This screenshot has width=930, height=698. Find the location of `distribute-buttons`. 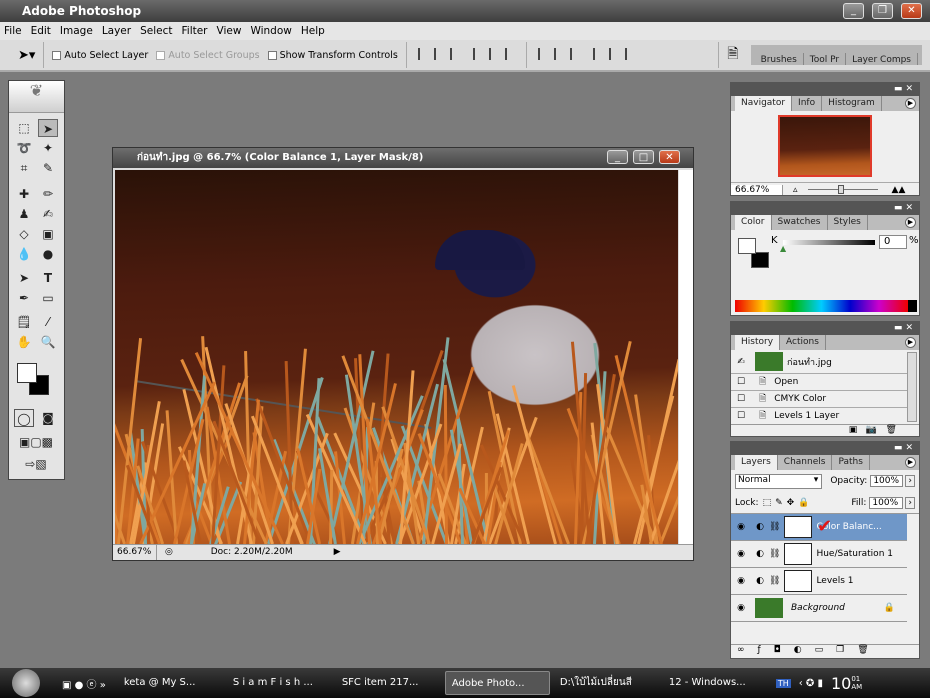

distribute-buttons is located at coordinates (586, 55).